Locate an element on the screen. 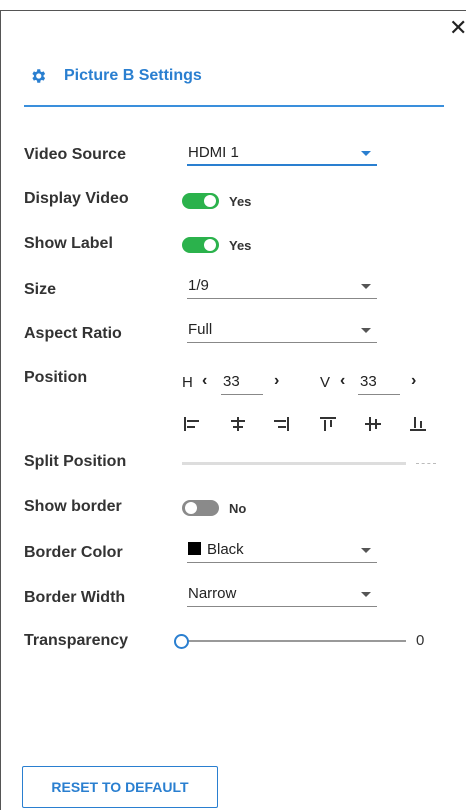 This screenshot has height=810, width=466. border-color-value-wrap: Black is located at coordinates (216, 549).